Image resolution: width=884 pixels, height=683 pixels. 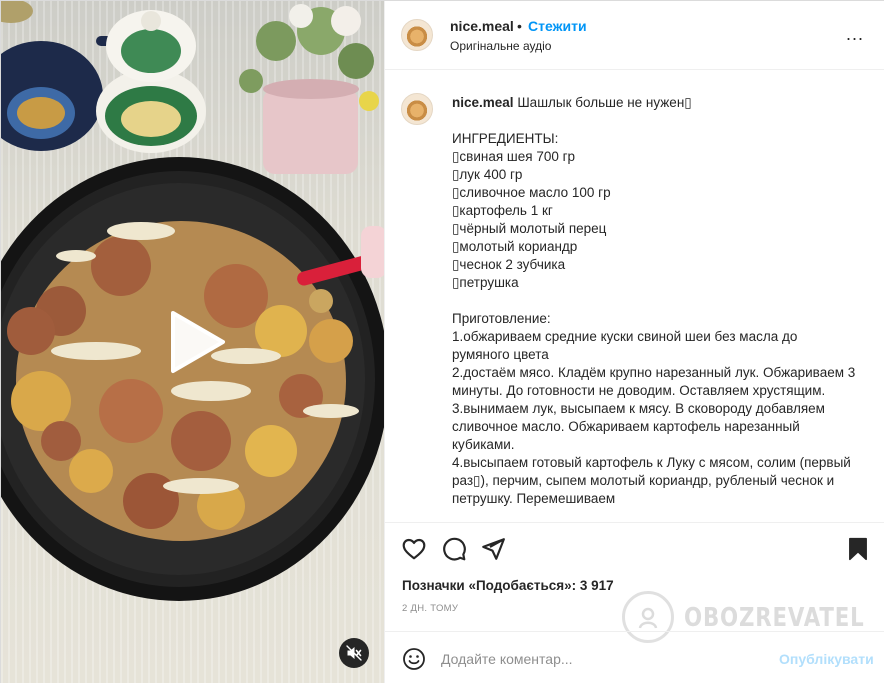 What do you see at coordinates (505, 138) in the screenshot?
I see `ingredients-heading: ИНГРЕДИЕНТЫ:` at bounding box center [505, 138].